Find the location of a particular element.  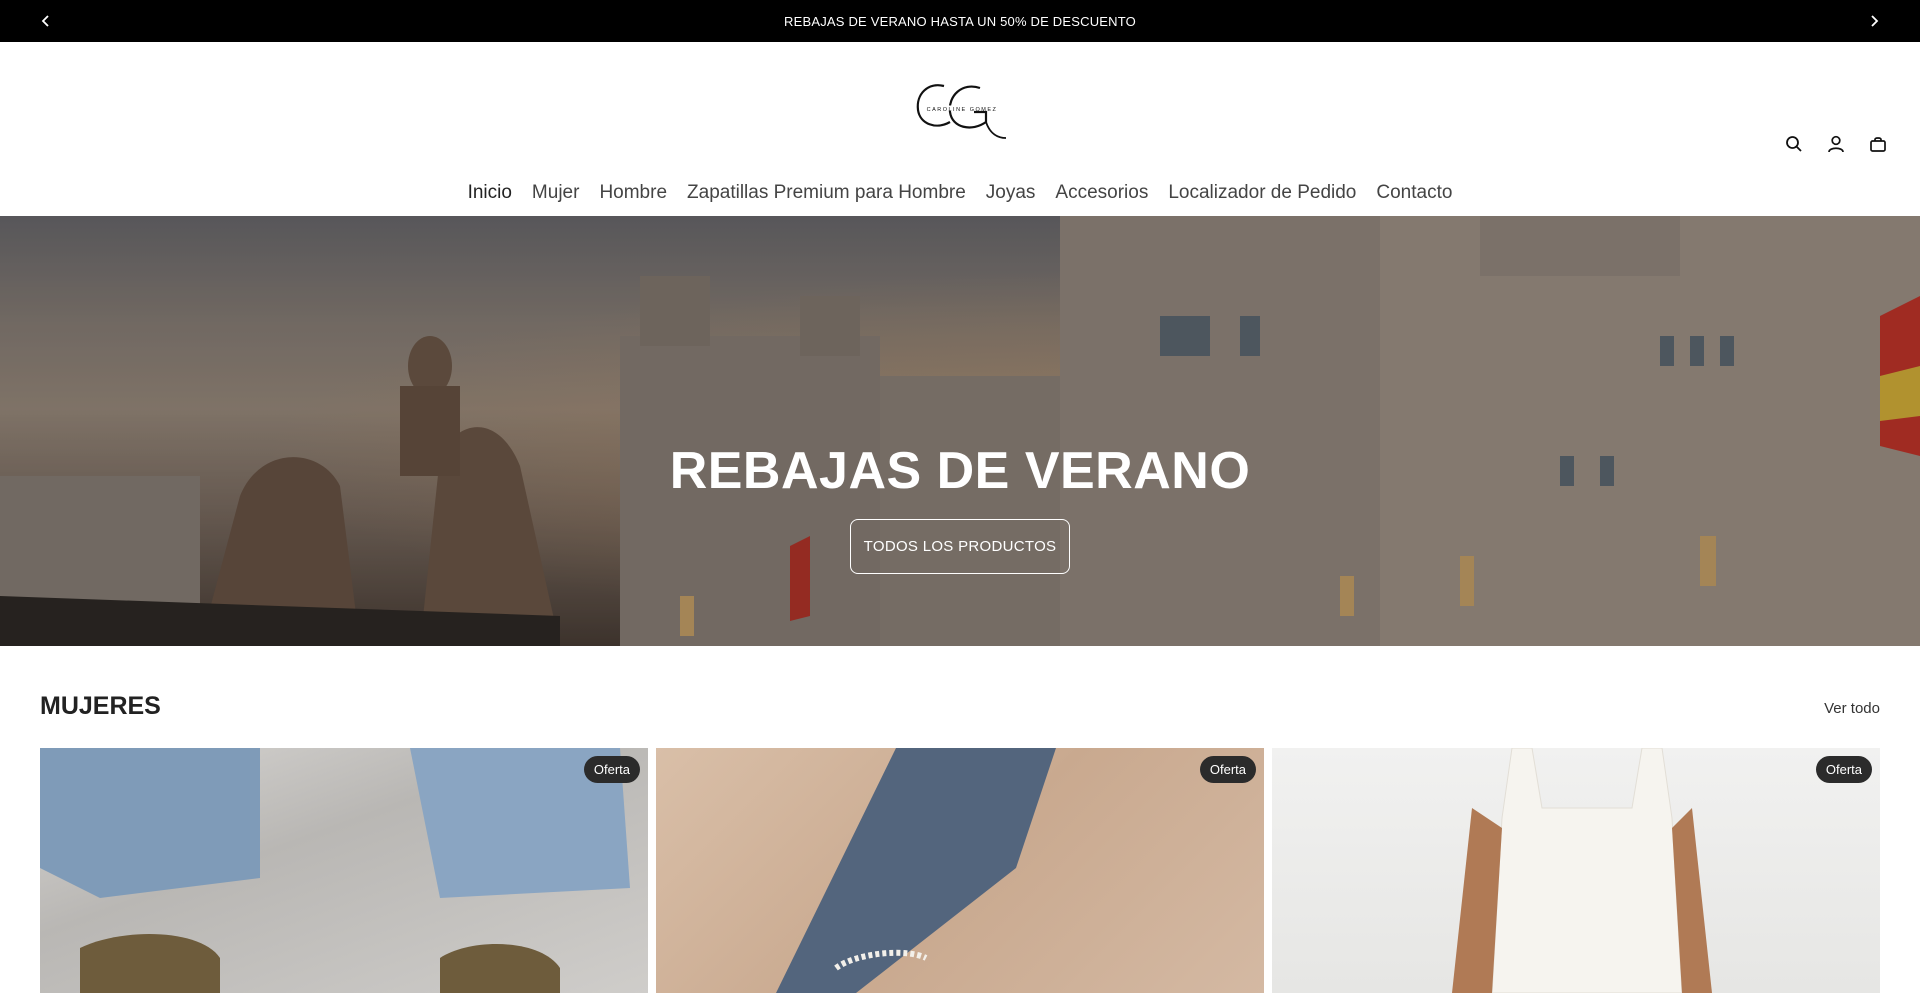

store-logo: CAROLINE GOMEZ is located at coordinates (962, 110).